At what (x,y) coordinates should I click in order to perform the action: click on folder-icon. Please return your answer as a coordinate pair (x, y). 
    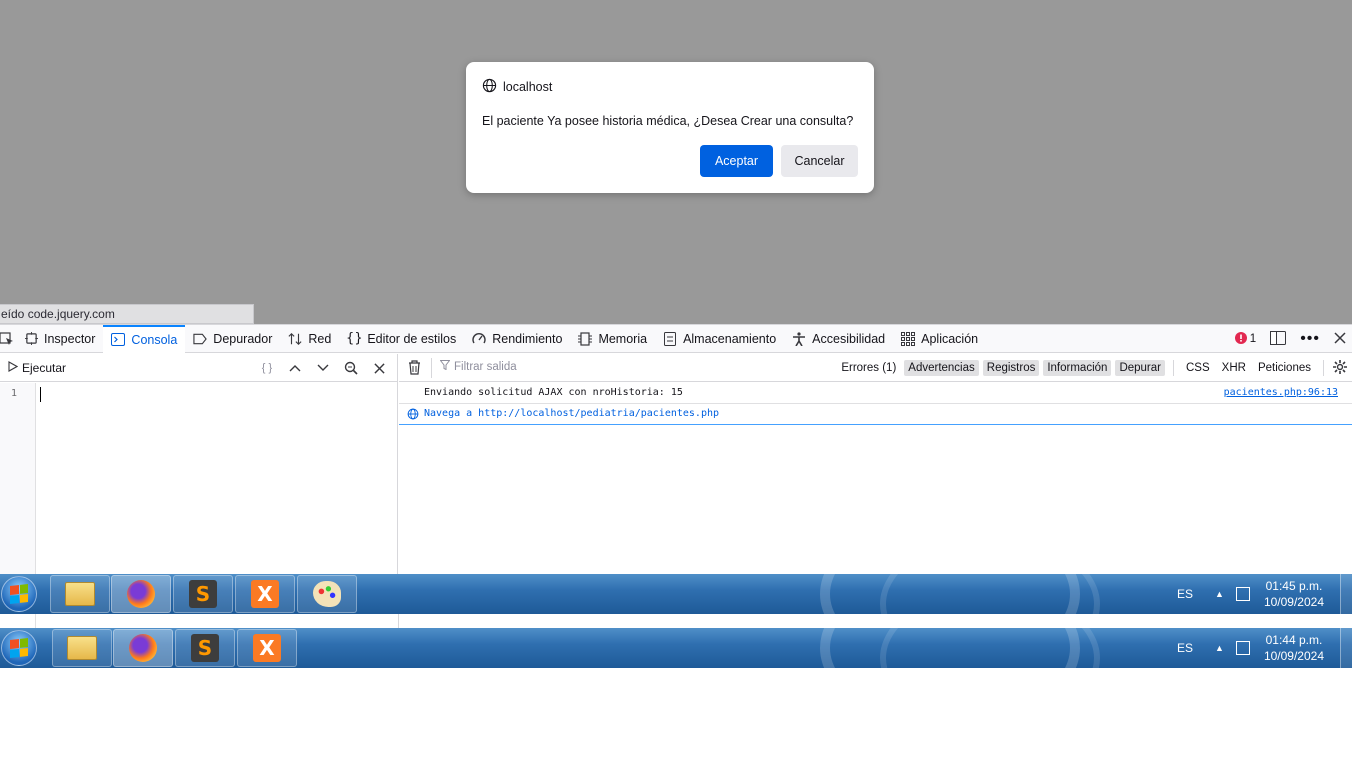
    Looking at the image, I should click on (80, 594).